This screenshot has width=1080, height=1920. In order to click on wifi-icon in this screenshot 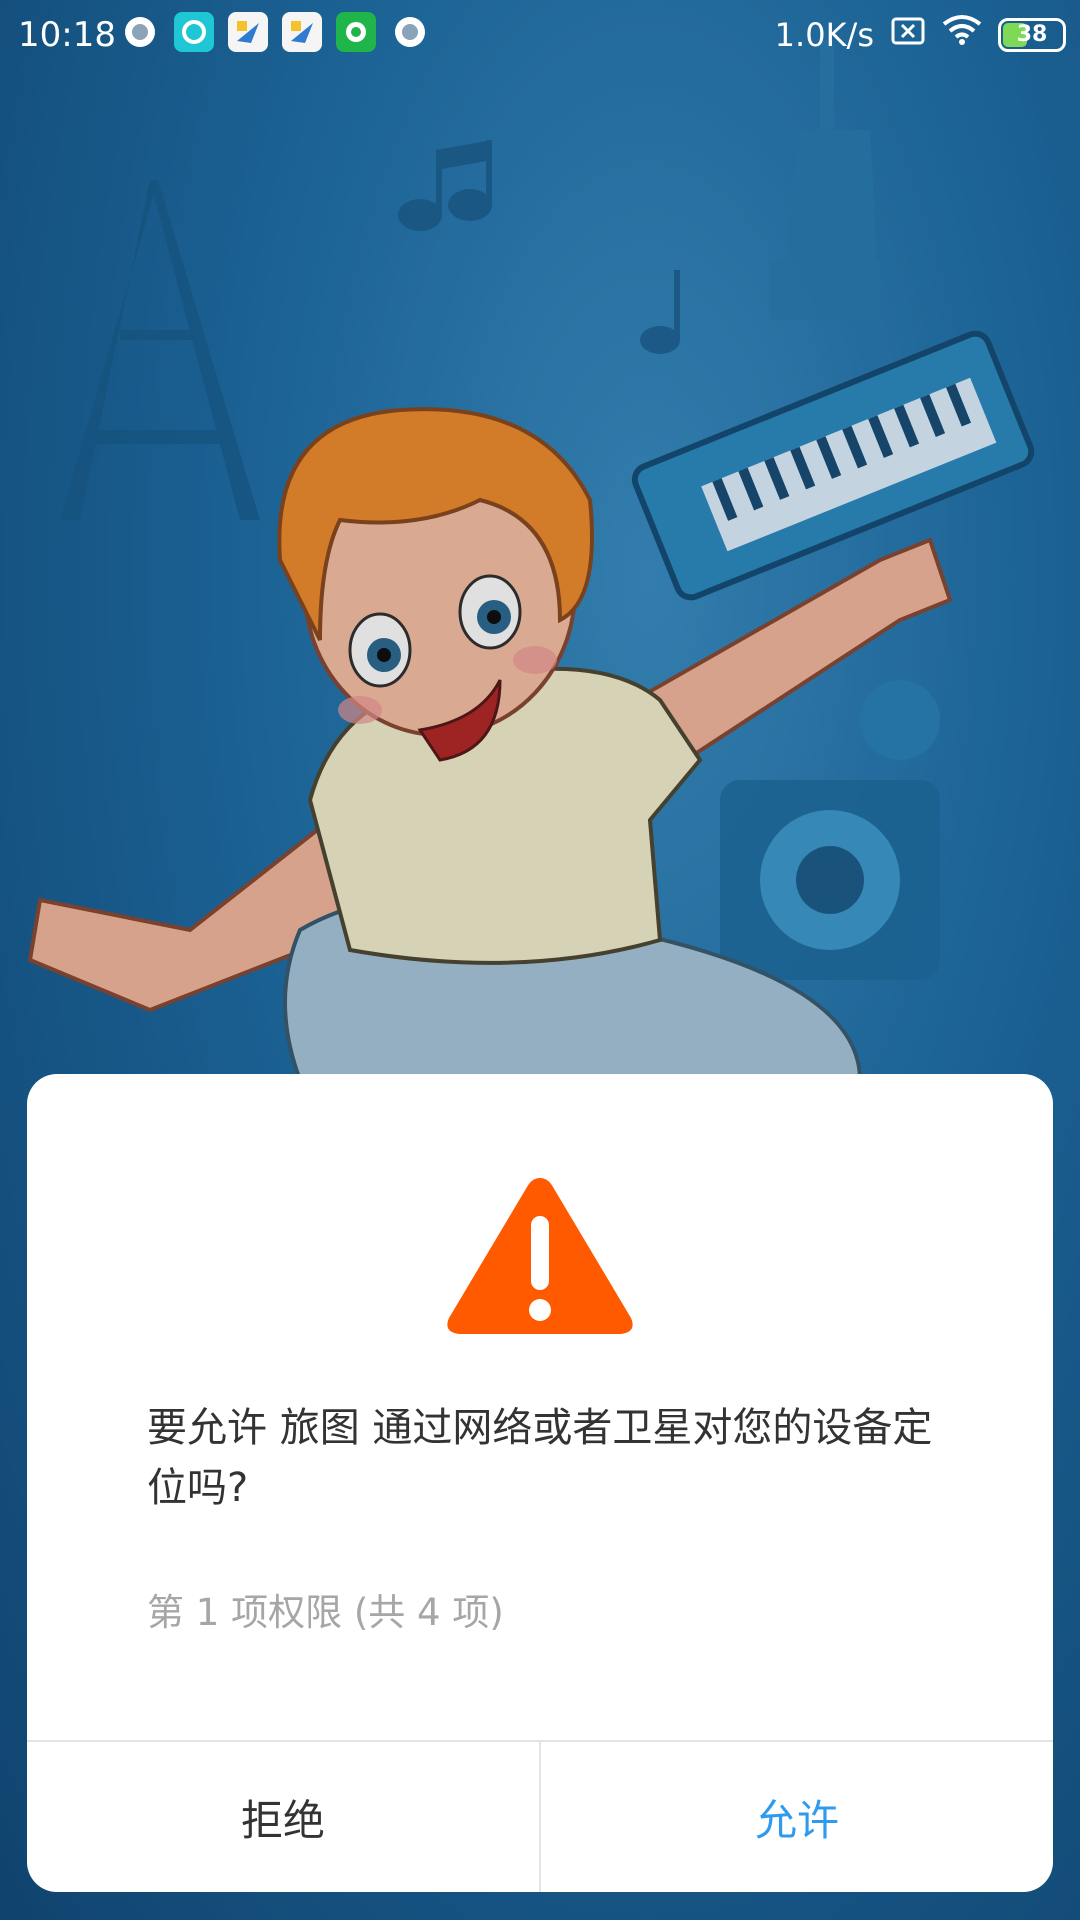, I will do `click(962, 34)`.